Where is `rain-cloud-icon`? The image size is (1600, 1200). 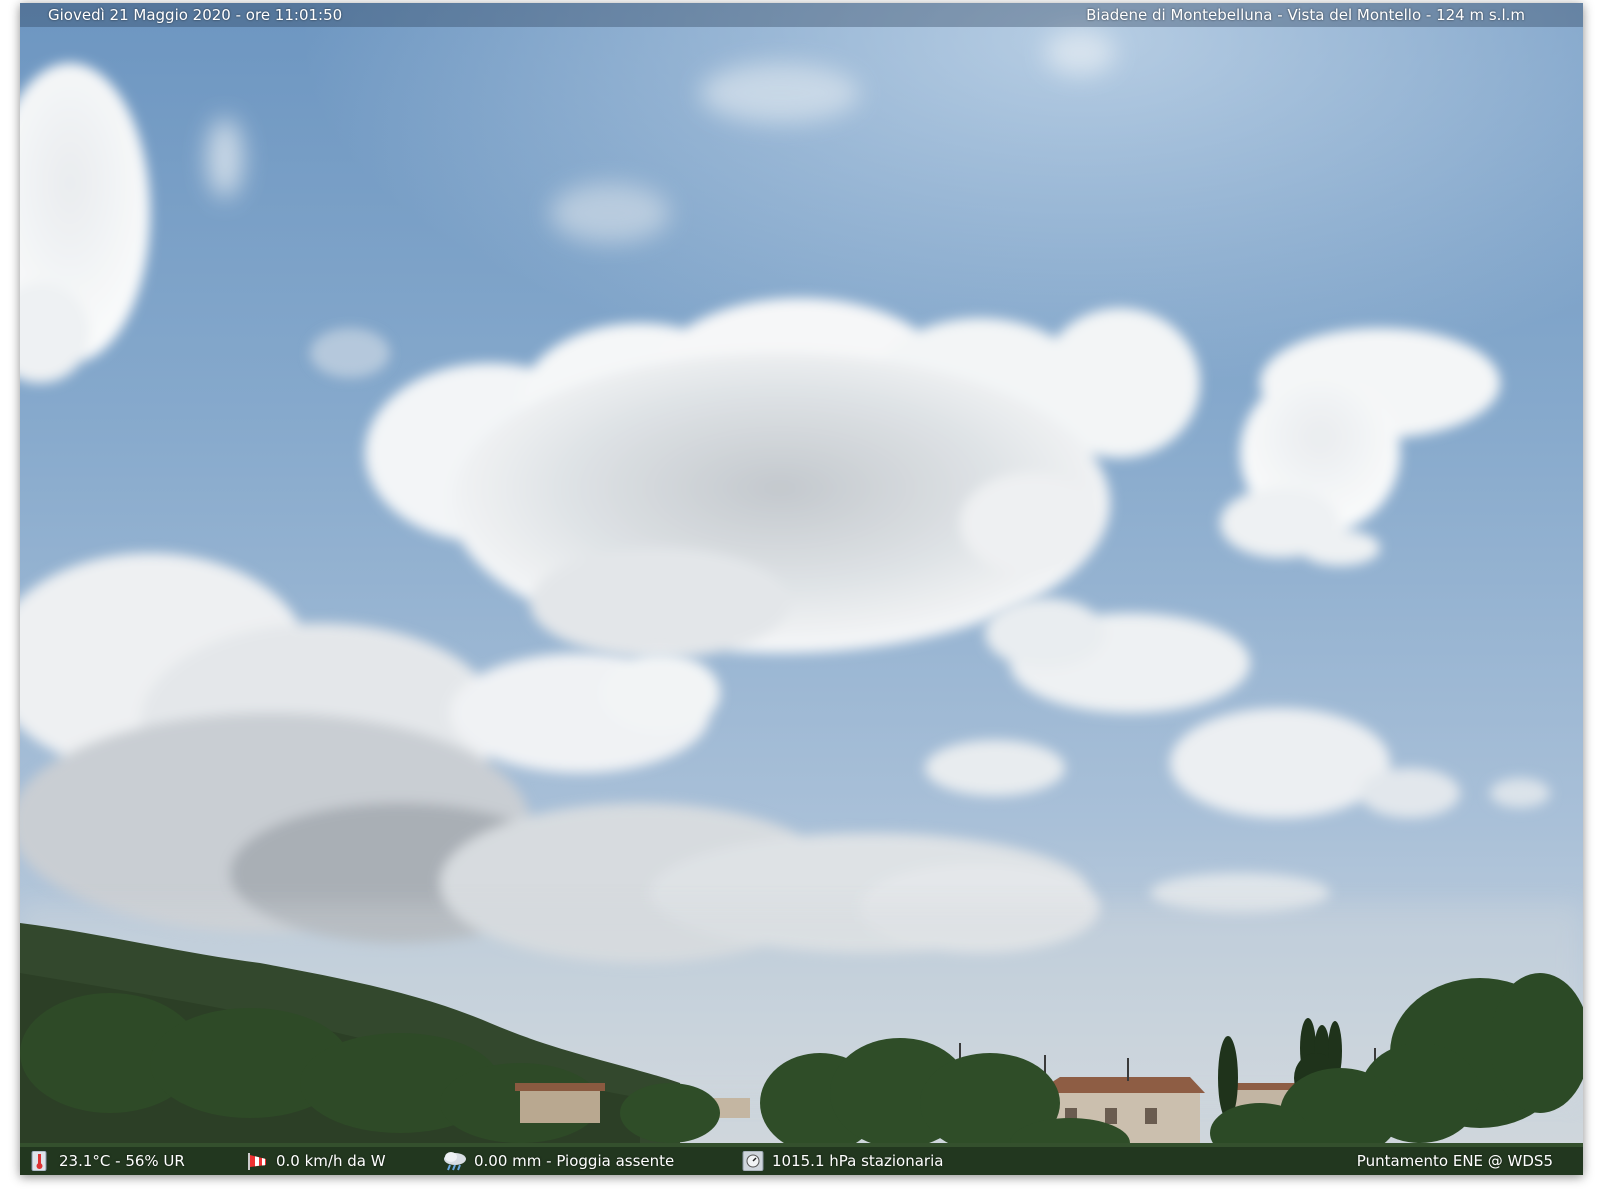 rain-cloud-icon is located at coordinates (455, 1161).